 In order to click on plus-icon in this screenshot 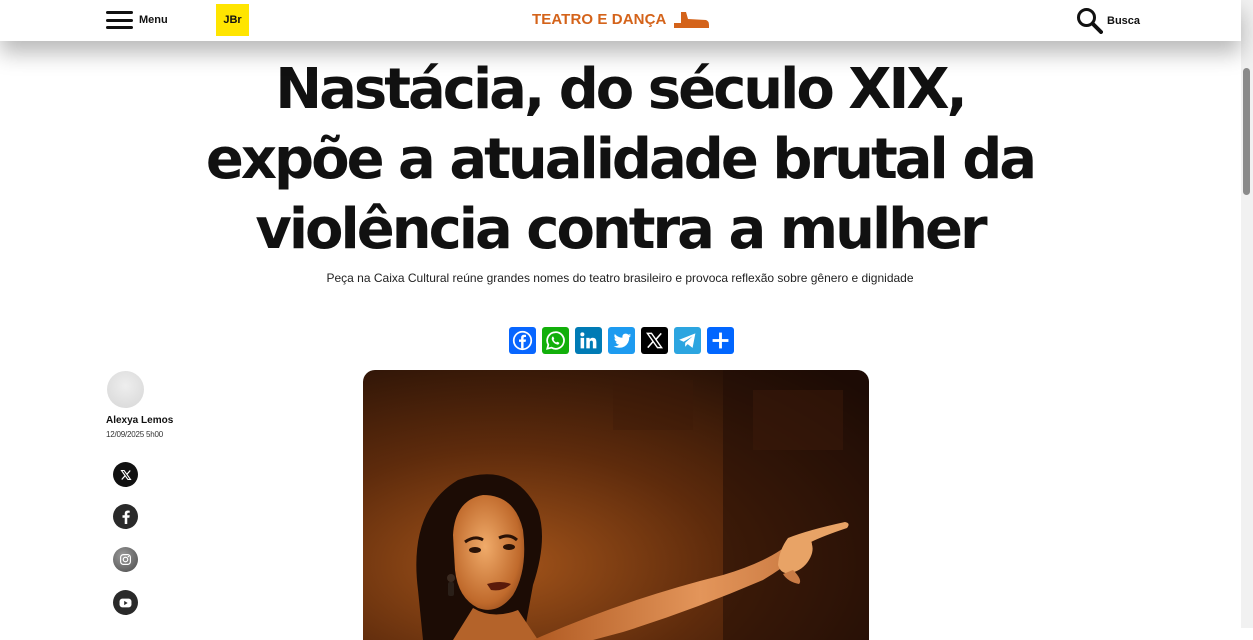, I will do `click(720, 340)`.